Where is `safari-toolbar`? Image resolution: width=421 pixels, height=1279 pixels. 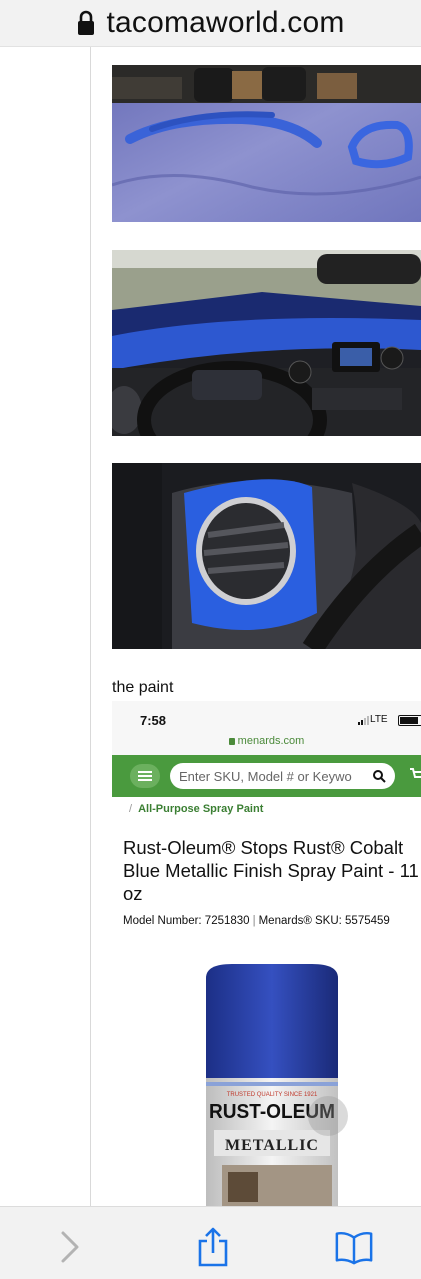 safari-toolbar is located at coordinates (210, 1242).